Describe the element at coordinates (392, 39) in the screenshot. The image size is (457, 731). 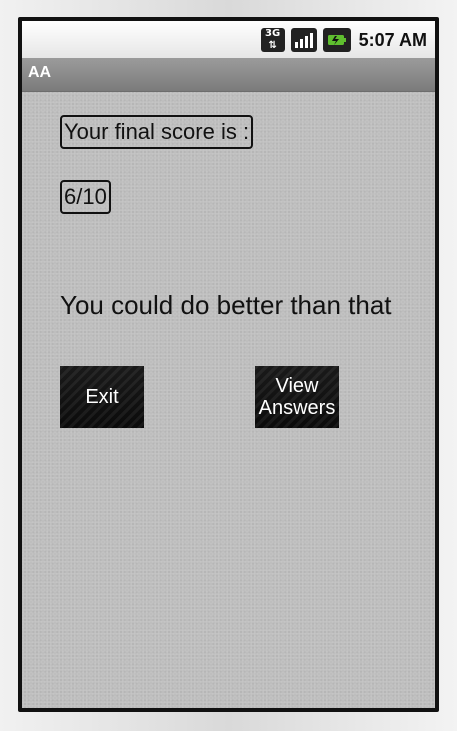
I see `status-time: 5:07 AM` at that location.